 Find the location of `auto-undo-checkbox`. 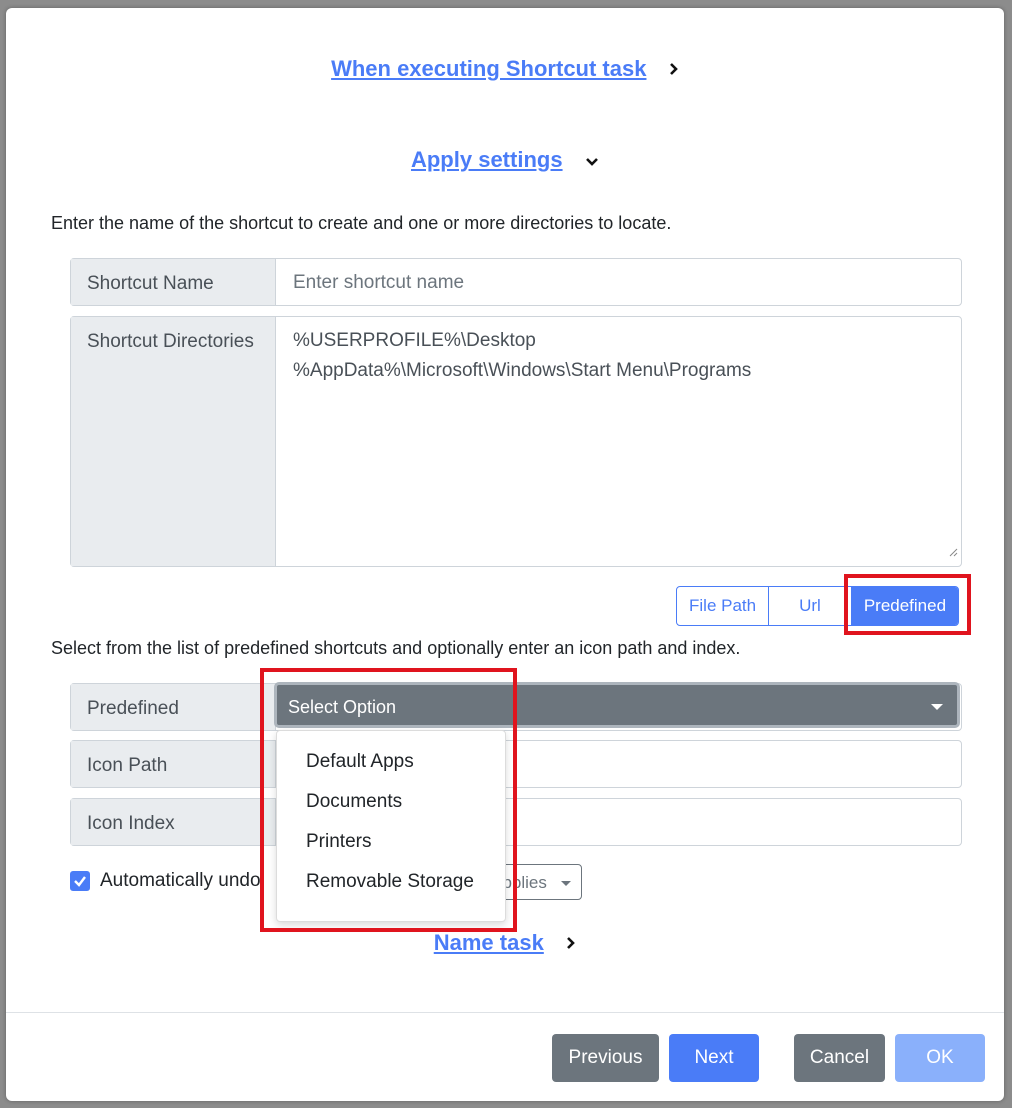

auto-undo-checkbox is located at coordinates (80, 881).